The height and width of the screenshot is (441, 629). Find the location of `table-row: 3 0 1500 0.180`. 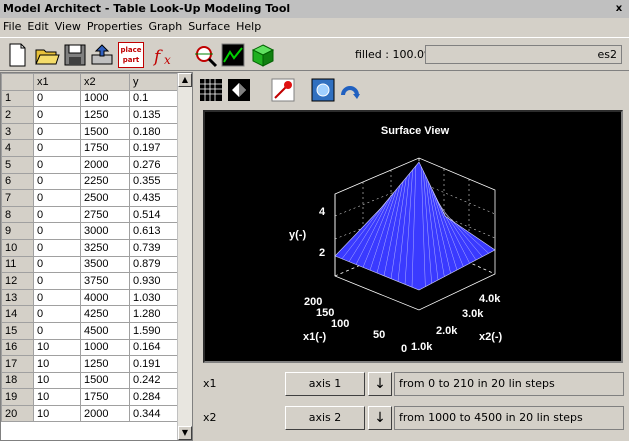

table-row: 3 0 1500 0.180 is located at coordinates (90, 131).